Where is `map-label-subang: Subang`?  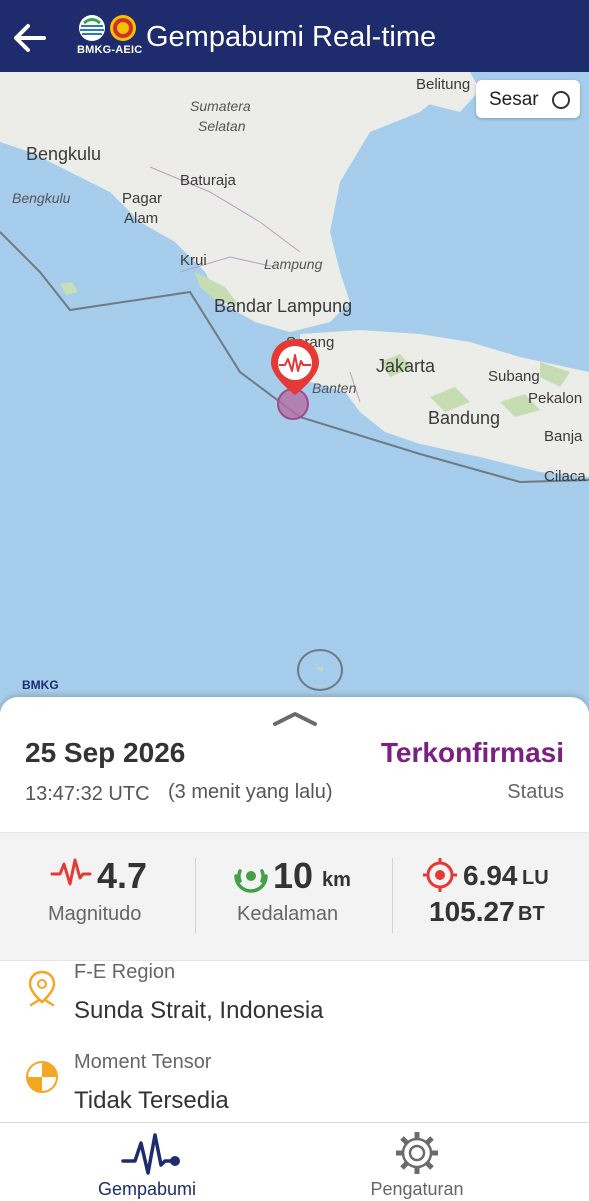 map-label-subang: Subang is located at coordinates (514, 376).